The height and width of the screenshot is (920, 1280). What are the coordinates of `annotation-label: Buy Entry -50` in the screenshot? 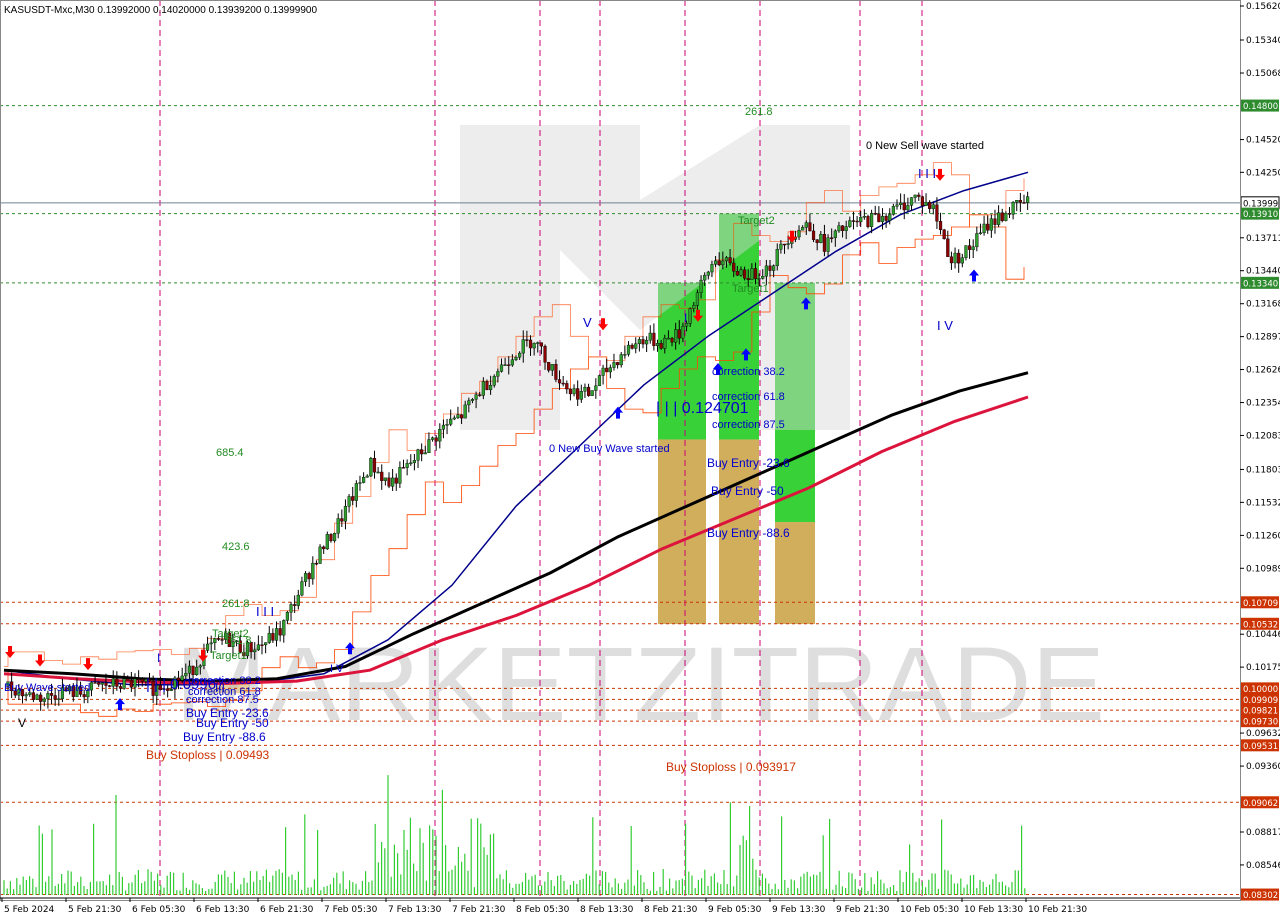 It's located at (747, 491).